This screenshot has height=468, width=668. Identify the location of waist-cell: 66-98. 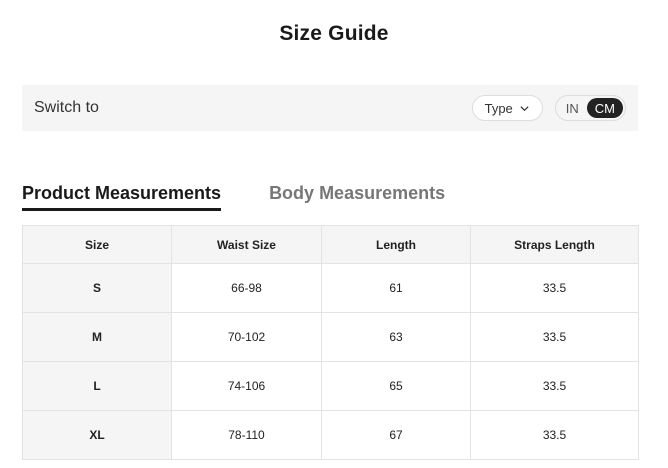
(246, 288).